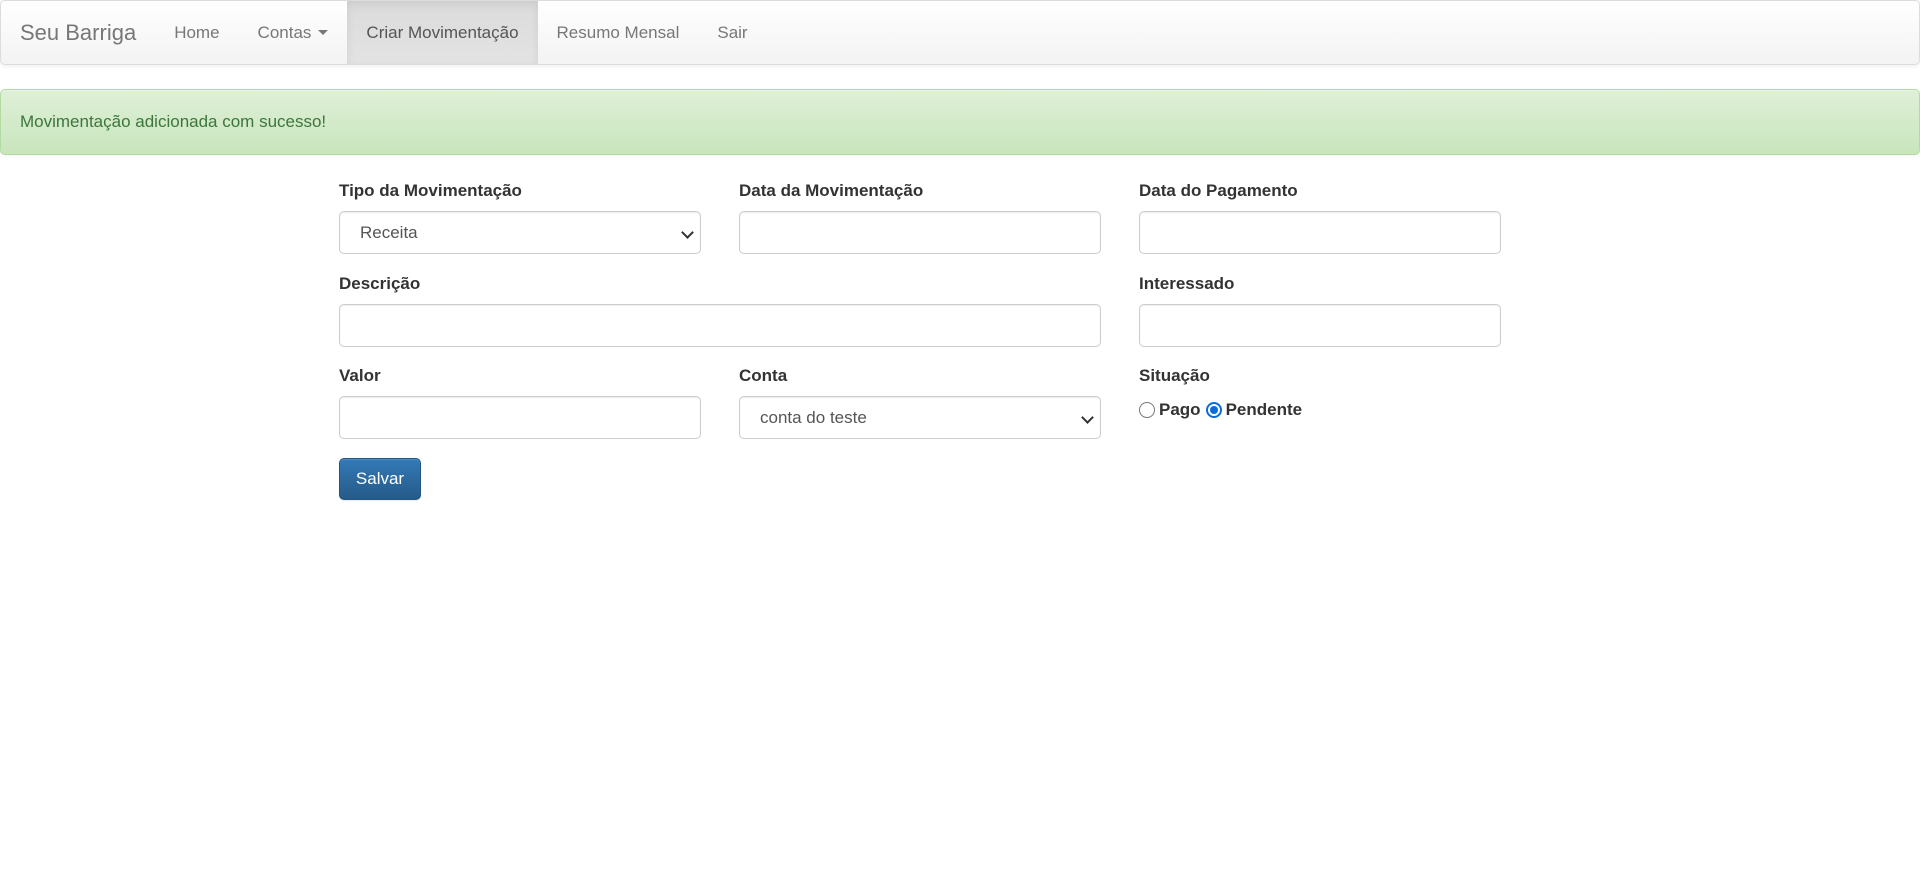 Image resolution: width=1920 pixels, height=888 pixels. Describe the element at coordinates (920, 417) in the screenshot. I see `conta-select: conta do teste` at that location.